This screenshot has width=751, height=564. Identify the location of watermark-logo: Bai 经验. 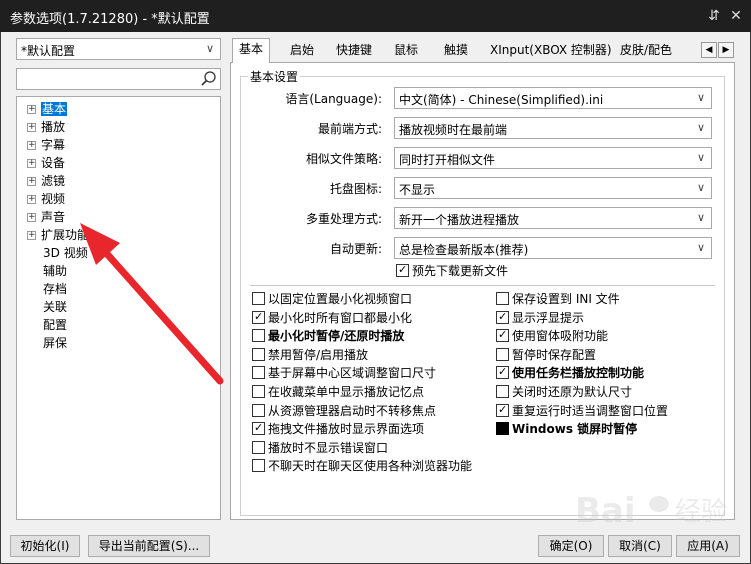
(651, 511).